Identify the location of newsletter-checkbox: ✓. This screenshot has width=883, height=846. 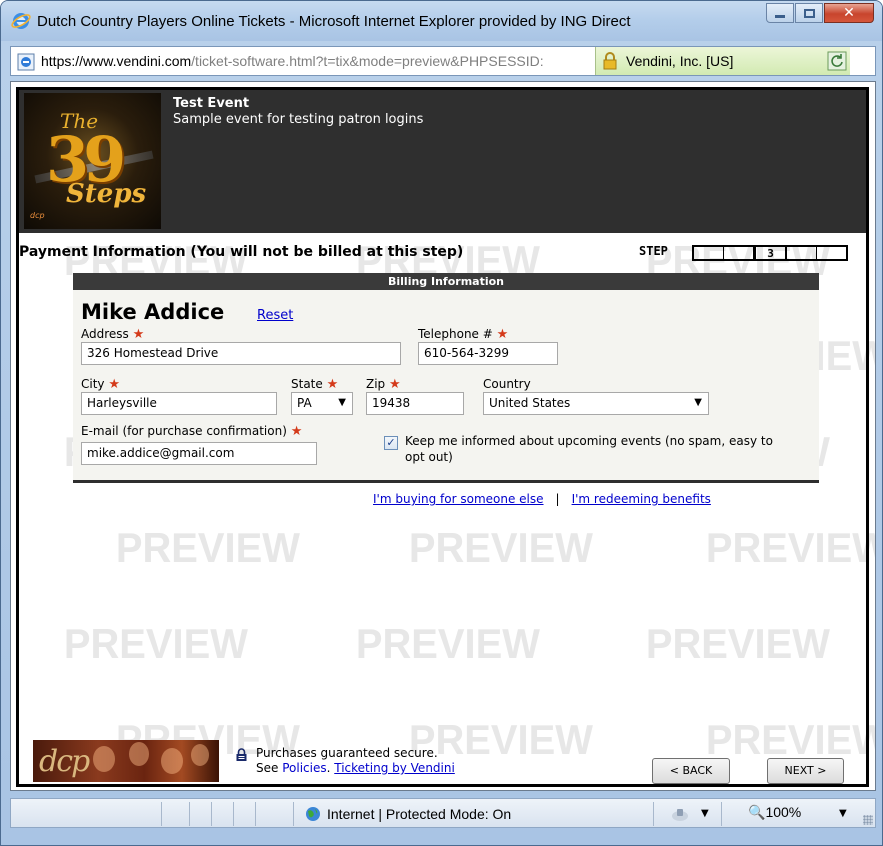
(391, 443).